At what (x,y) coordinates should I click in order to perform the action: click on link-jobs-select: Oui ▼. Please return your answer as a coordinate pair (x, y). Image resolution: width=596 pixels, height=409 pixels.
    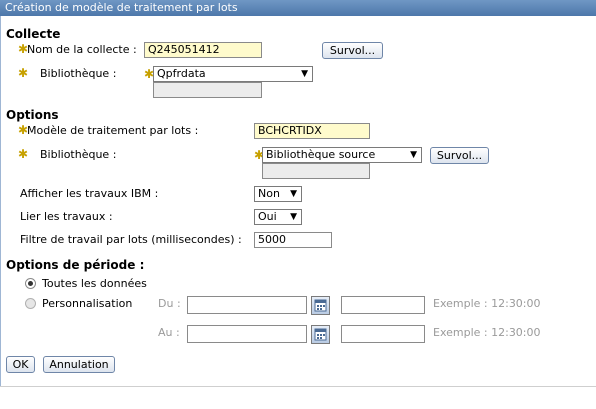
    Looking at the image, I should click on (278, 217).